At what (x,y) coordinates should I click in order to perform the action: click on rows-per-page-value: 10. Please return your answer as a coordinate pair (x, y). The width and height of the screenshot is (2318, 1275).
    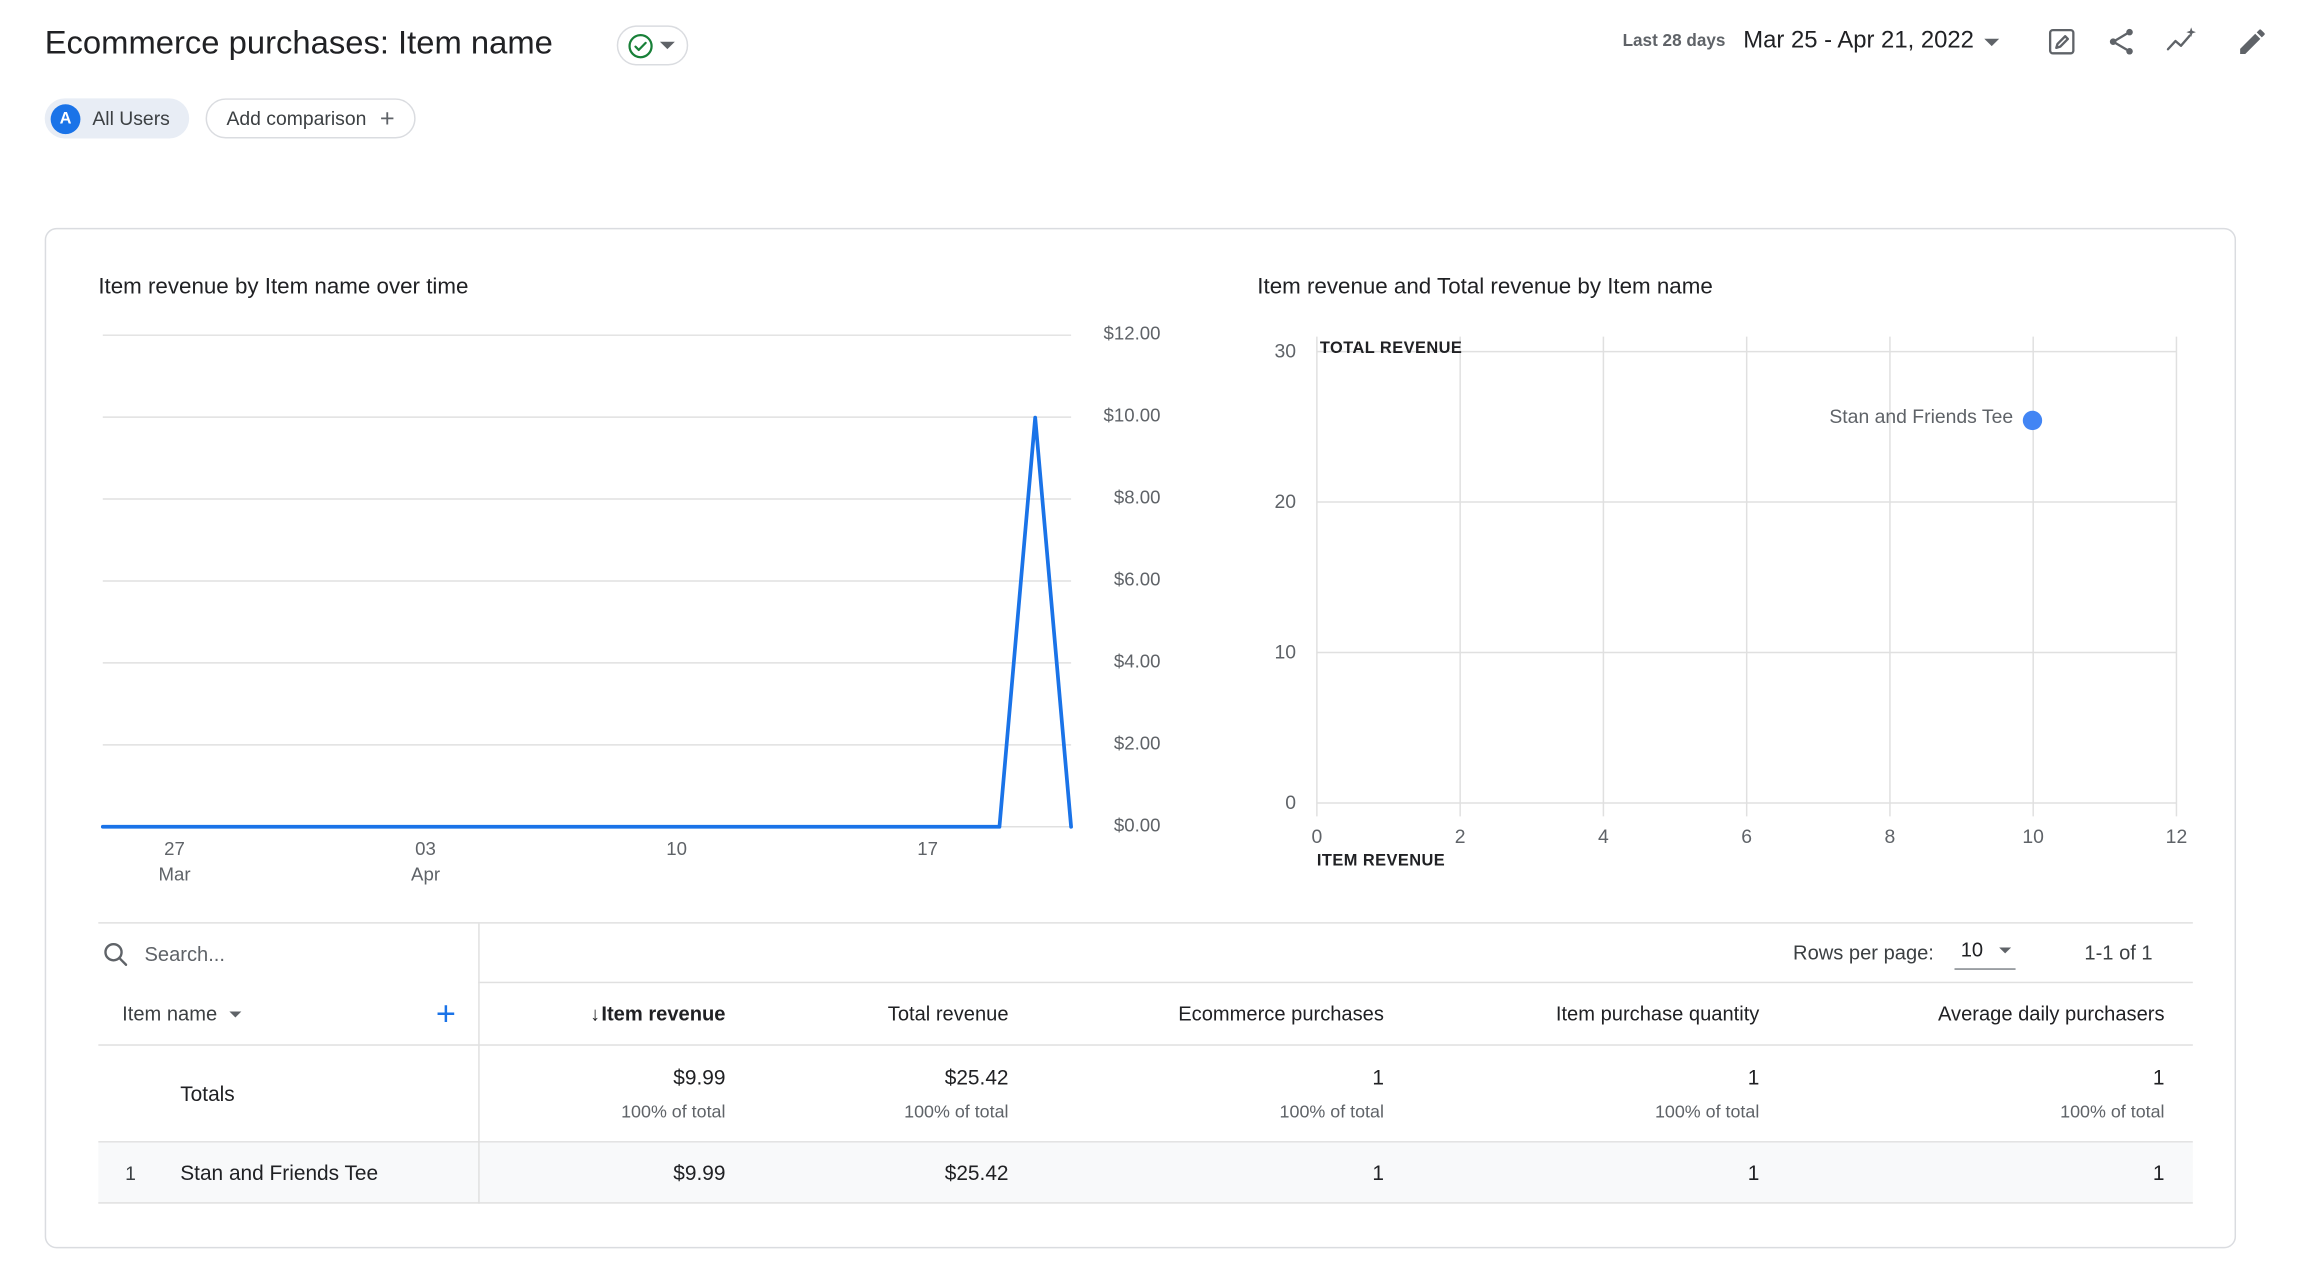
    Looking at the image, I should click on (1972, 949).